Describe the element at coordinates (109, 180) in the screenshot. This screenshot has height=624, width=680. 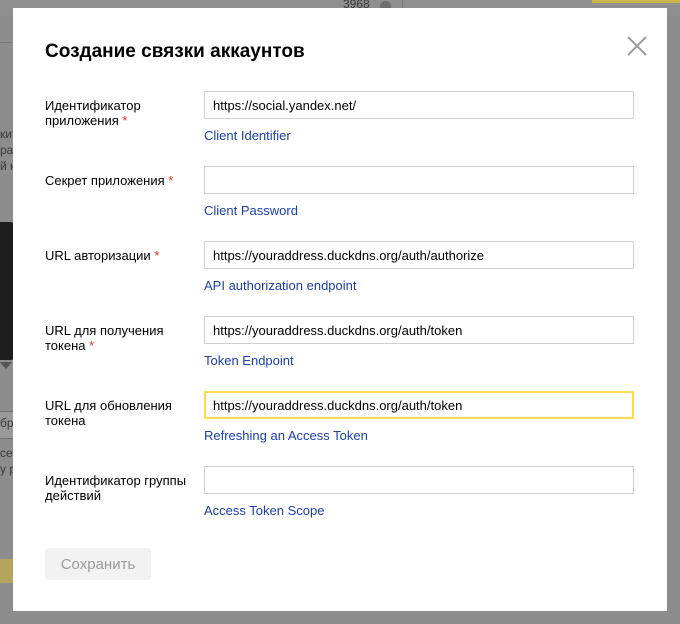
I see `field-label-app-secret: Секрет приложения *` at that location.